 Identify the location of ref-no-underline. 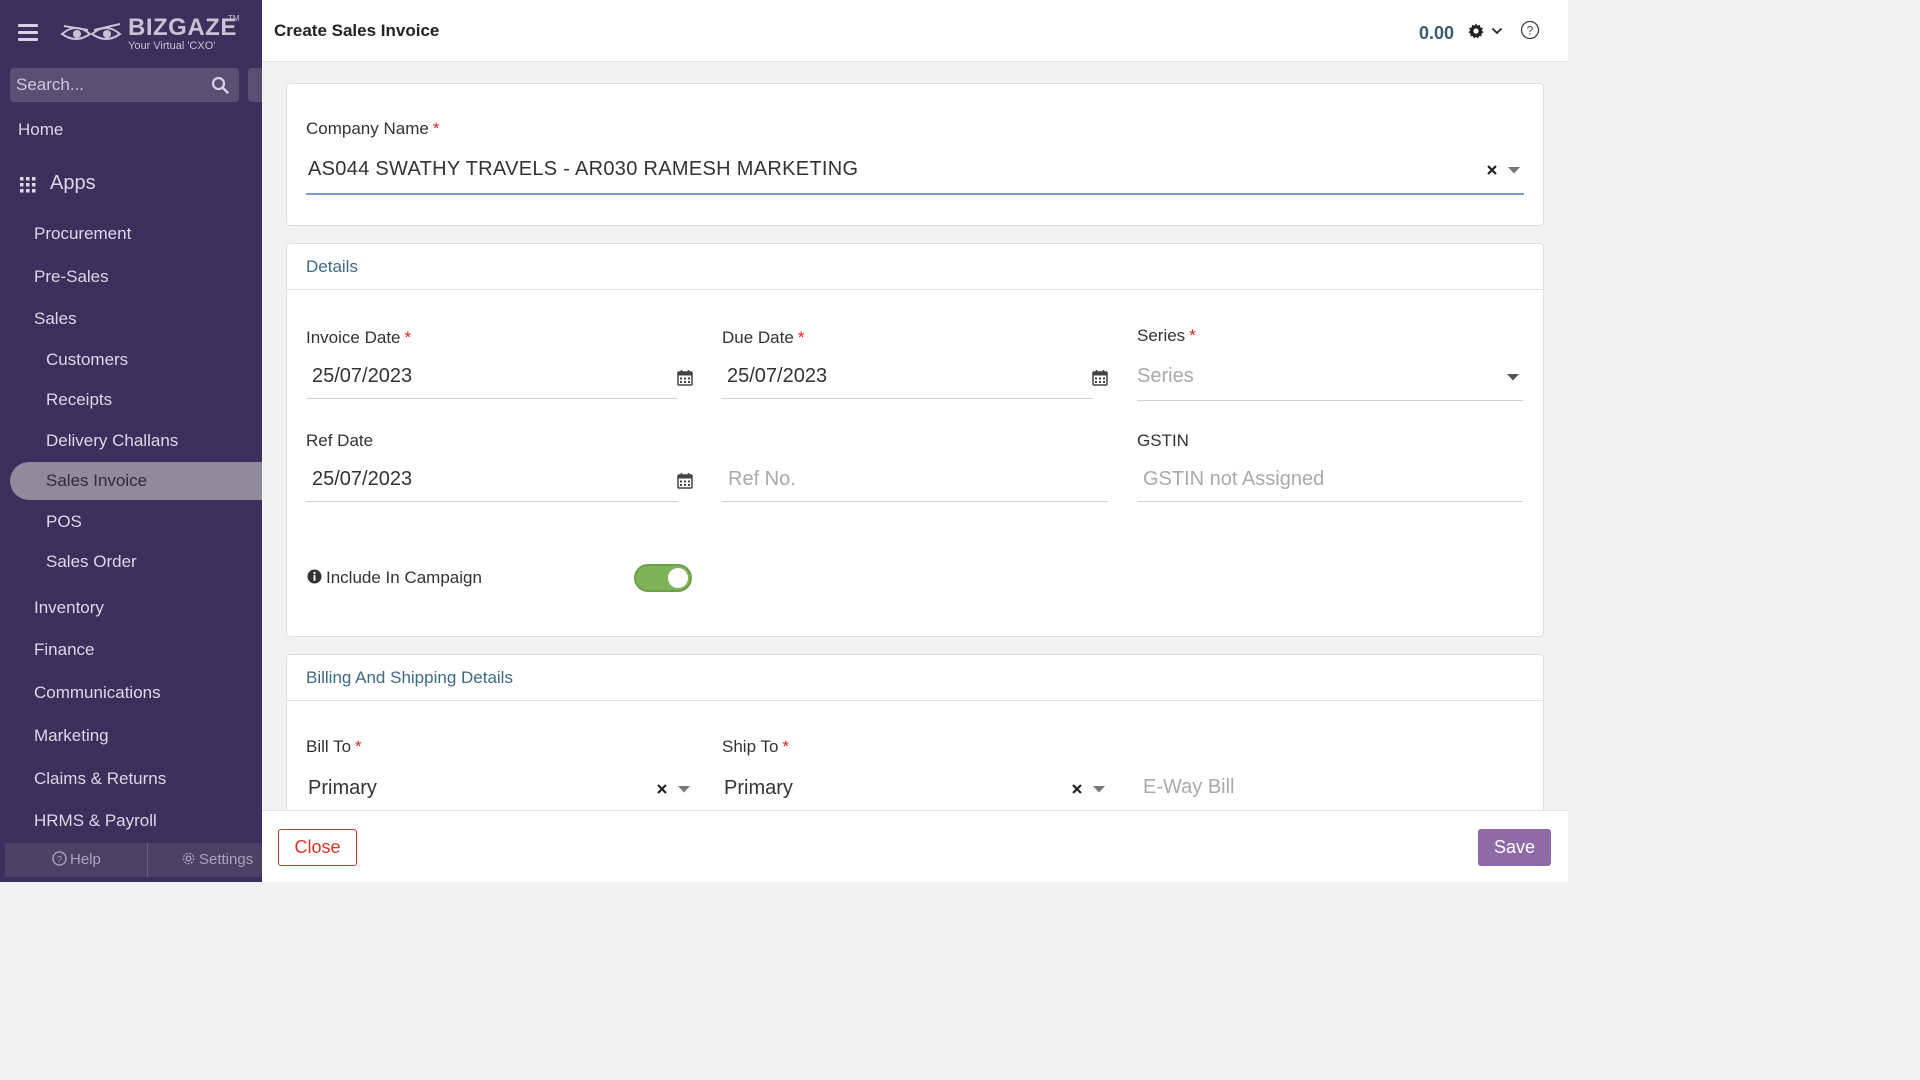
(915, 501).